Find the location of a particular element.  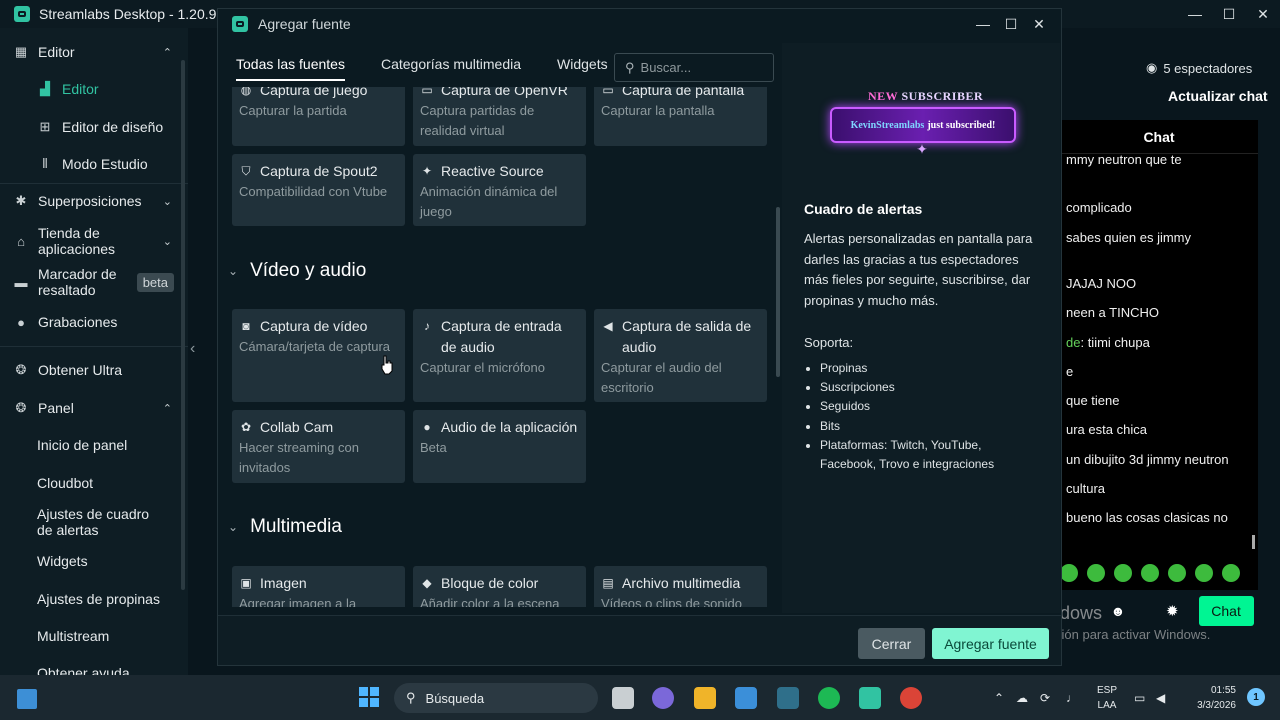

sidebar-item-widgets: Widgets is located at coordinates (94, 561).